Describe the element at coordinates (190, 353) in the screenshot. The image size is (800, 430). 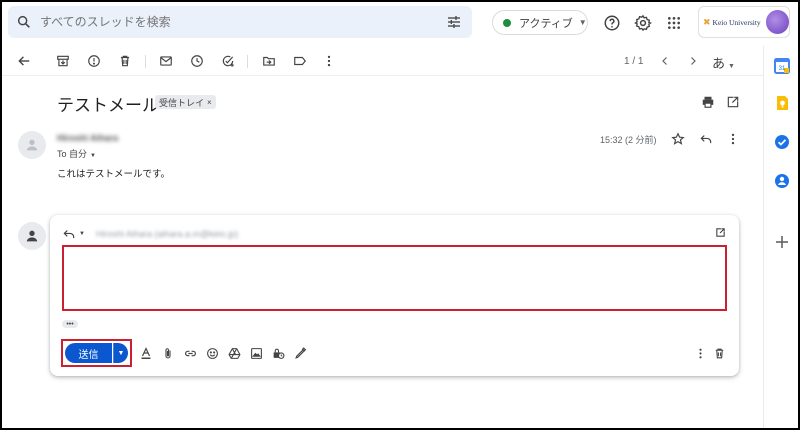
I see `insert-link-icon` at that location.